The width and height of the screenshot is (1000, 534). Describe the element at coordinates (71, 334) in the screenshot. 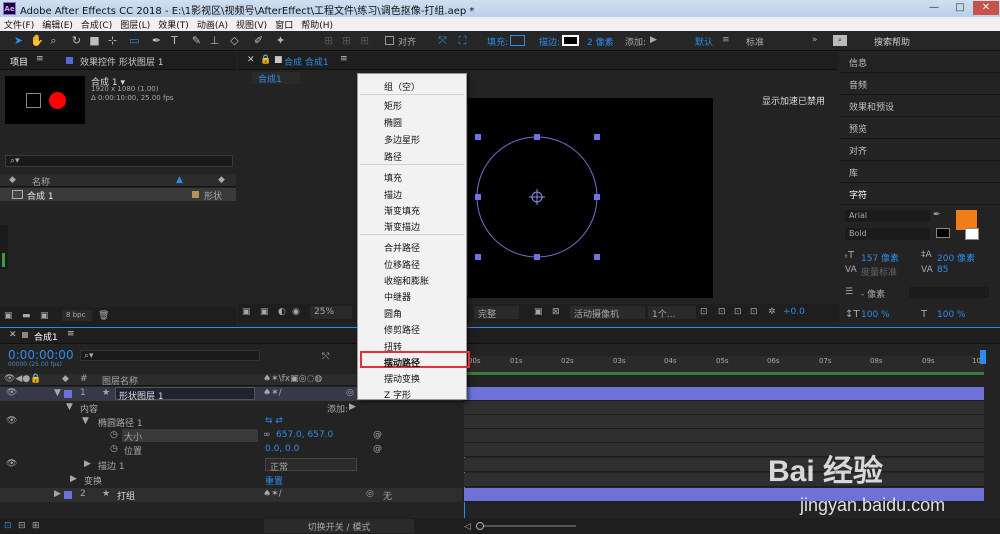

I see `timeline-menu-icon: ≡` at that location.